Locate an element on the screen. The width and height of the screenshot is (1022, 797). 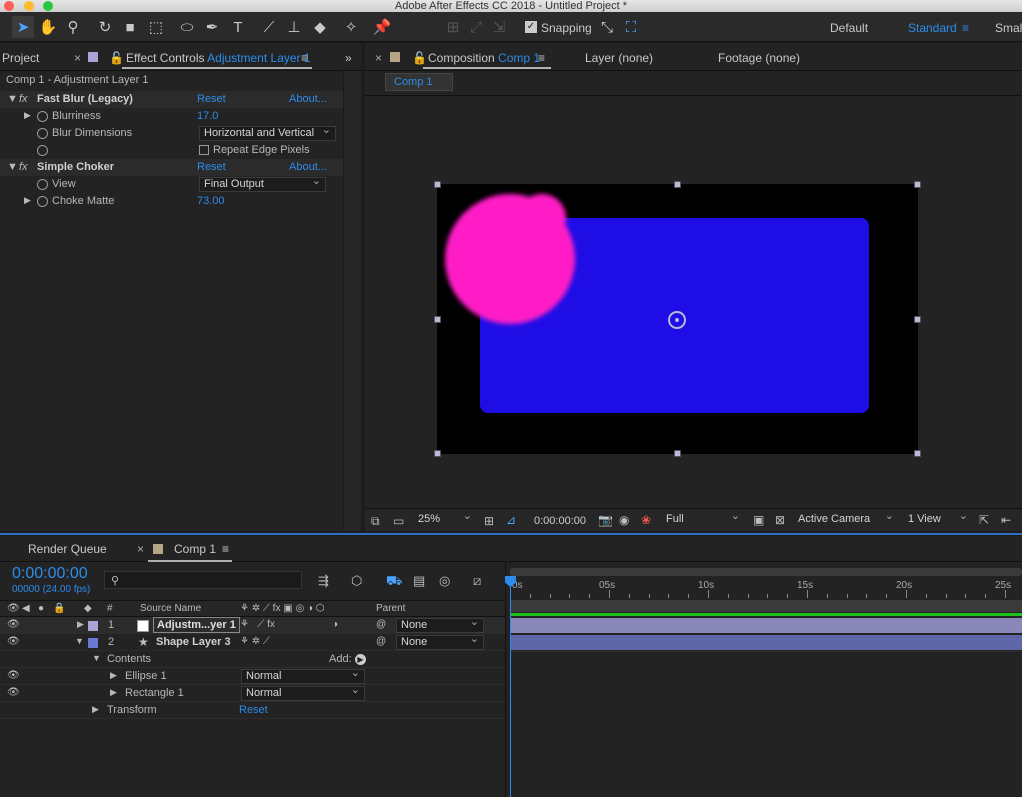
ellipse-tool-icon: ⬭ is located at coordinates (187, 27).